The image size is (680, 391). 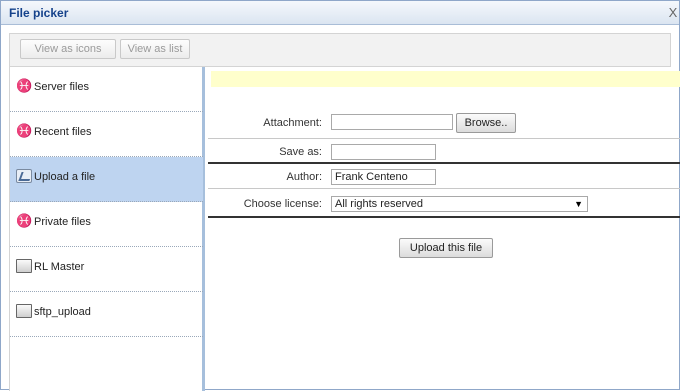 What do you see at coordinates (459, 204) in the screenshot?
I see `license-select: All rights reserved ▼` at bounding box center [459, 204].